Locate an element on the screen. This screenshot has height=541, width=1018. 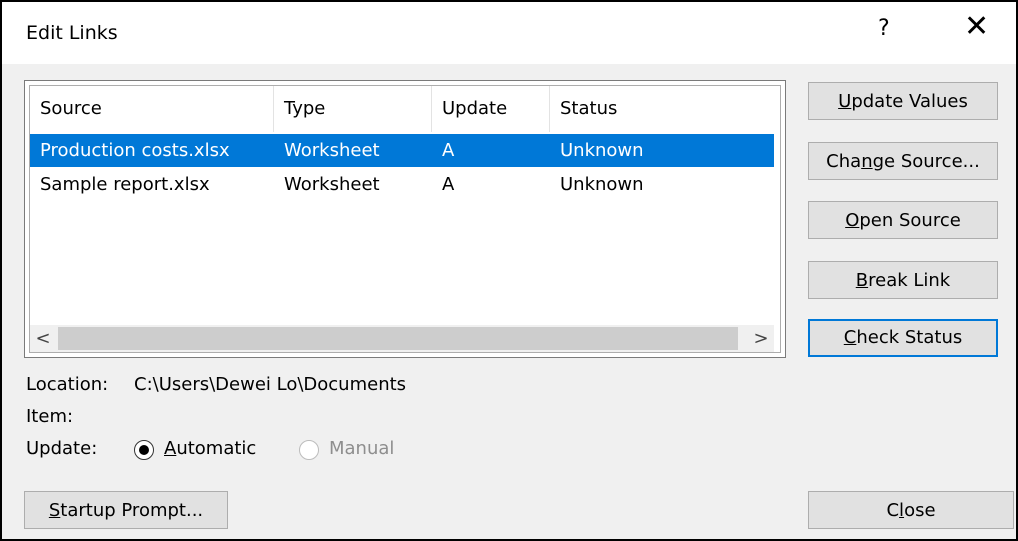
column-header-update: Update is located at coordinates (491, 109).